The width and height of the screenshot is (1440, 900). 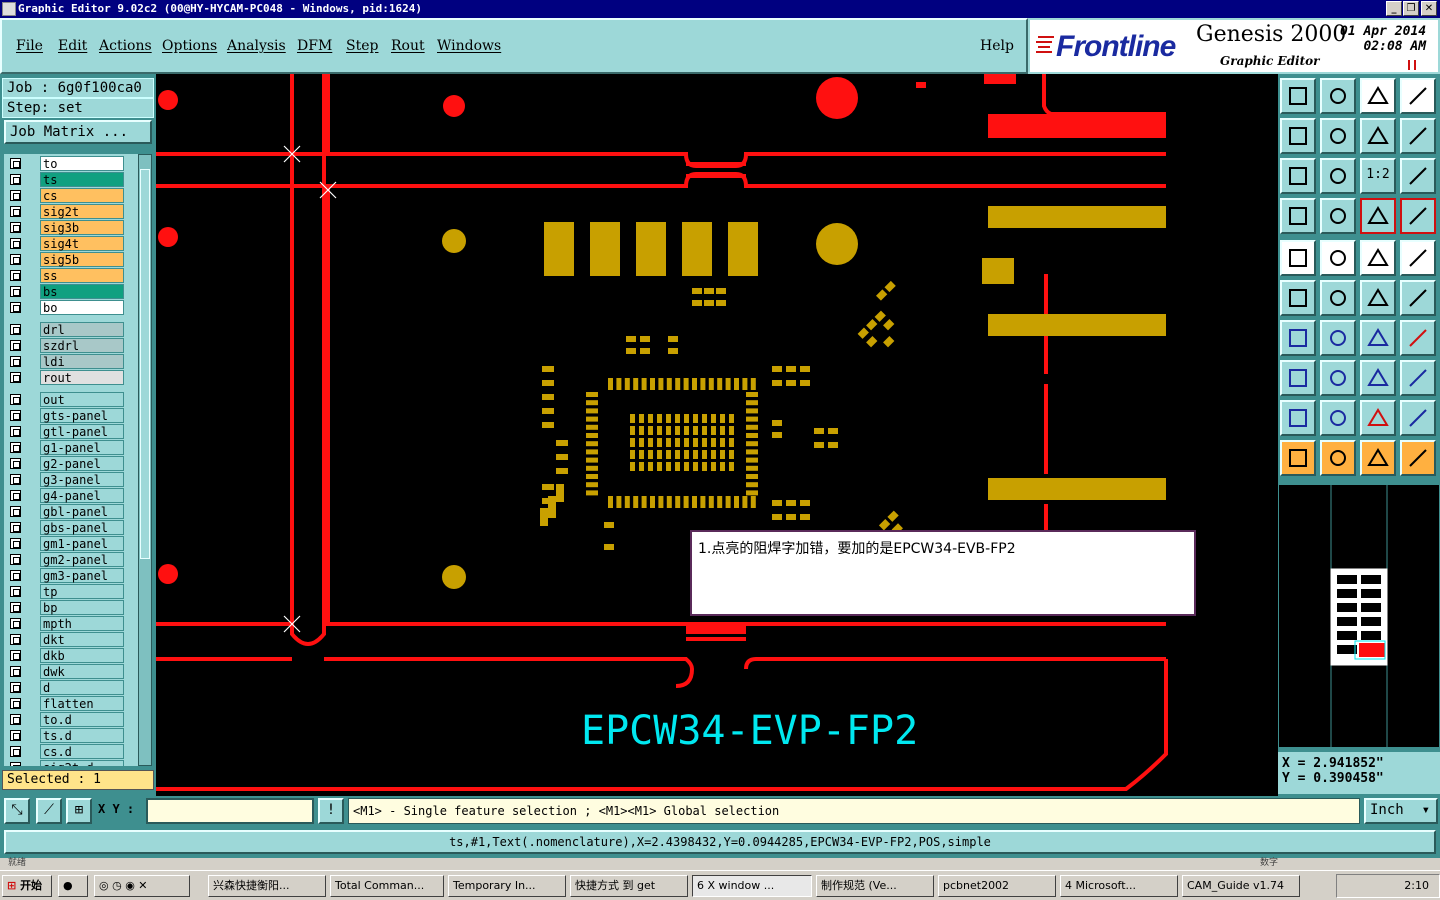 I want to click on net-icon, so click(x=1298, y=298).